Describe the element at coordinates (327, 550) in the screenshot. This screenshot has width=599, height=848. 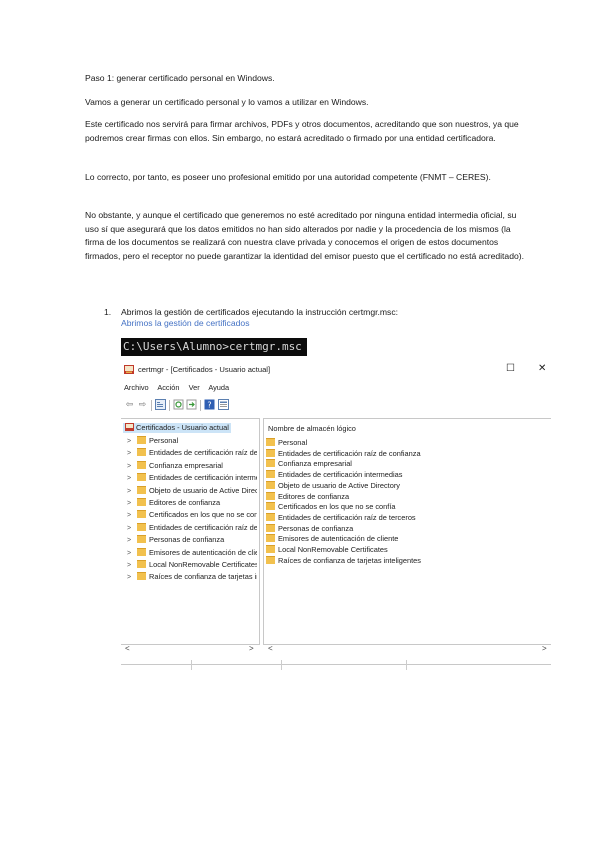
I see `list-item: Local NonRemovable Certificates` at that location.